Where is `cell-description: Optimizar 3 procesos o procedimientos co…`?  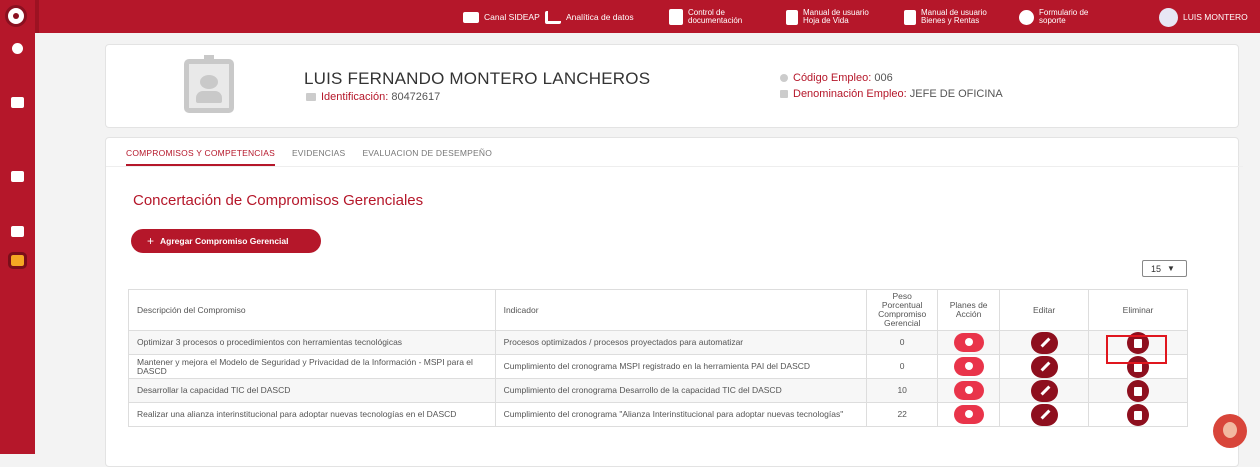 cell-description: Optimizar 3 procesos o procedimientos co… is located at coordinates (312, 342).